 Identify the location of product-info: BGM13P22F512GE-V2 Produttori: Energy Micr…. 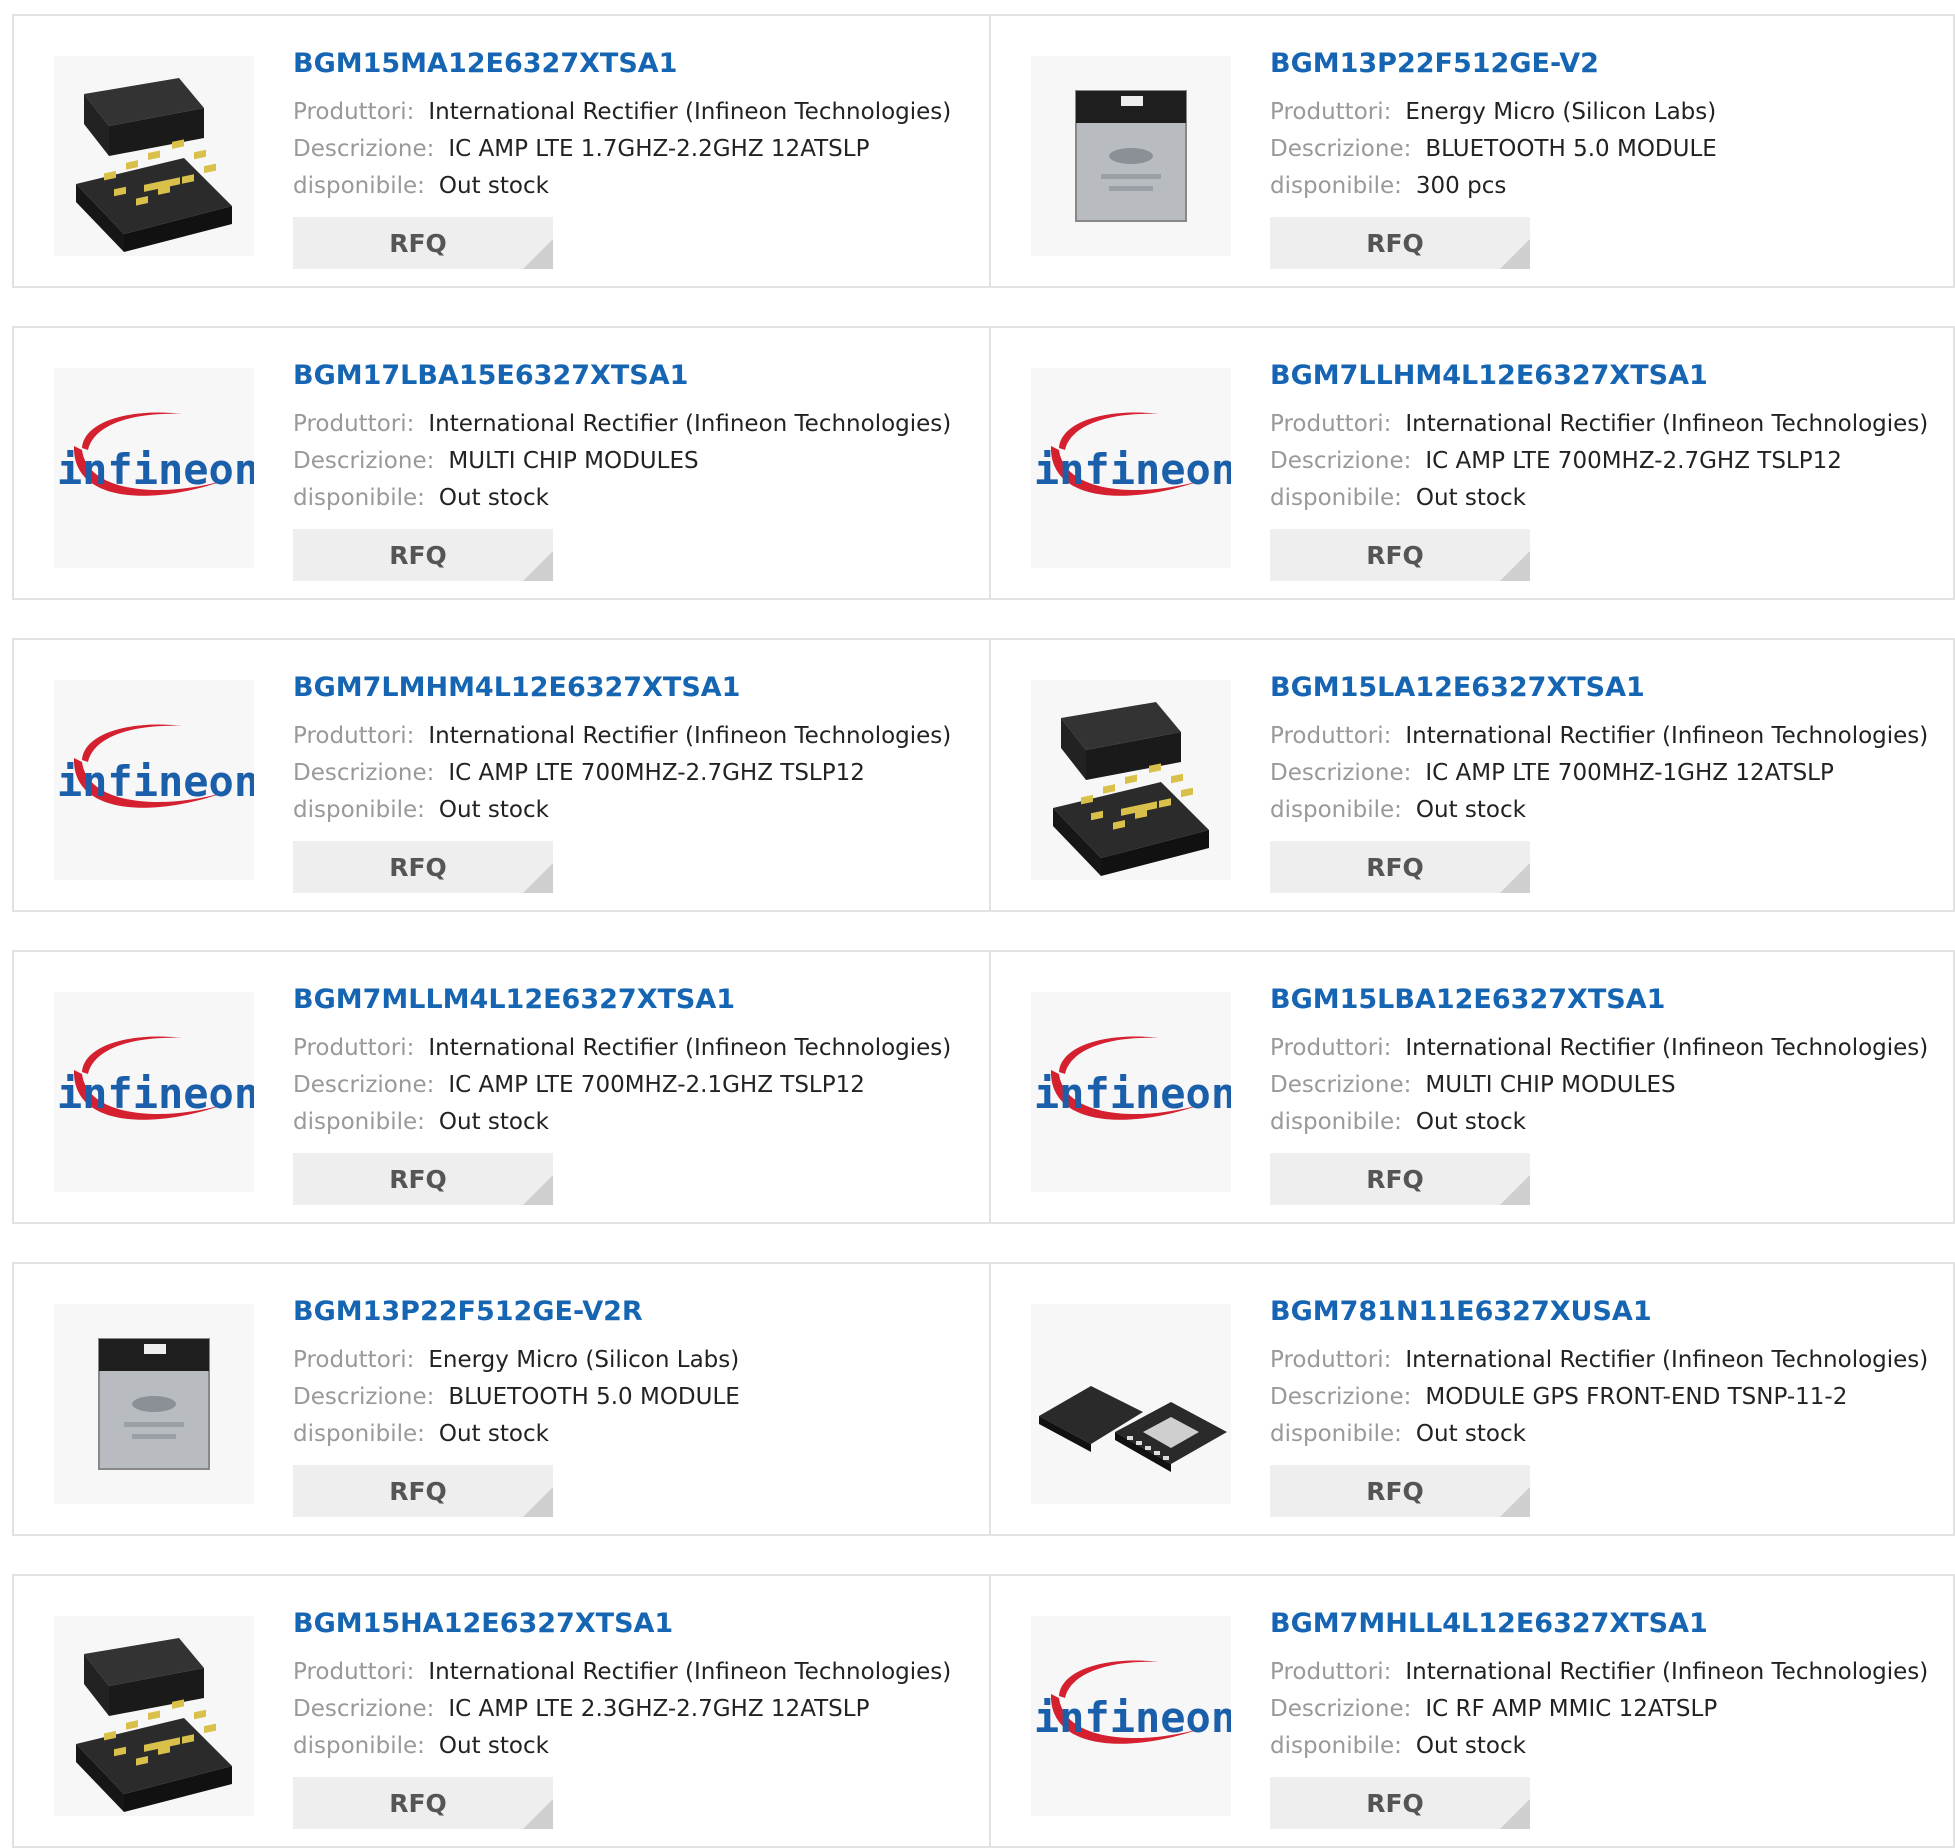
(1600, 157).